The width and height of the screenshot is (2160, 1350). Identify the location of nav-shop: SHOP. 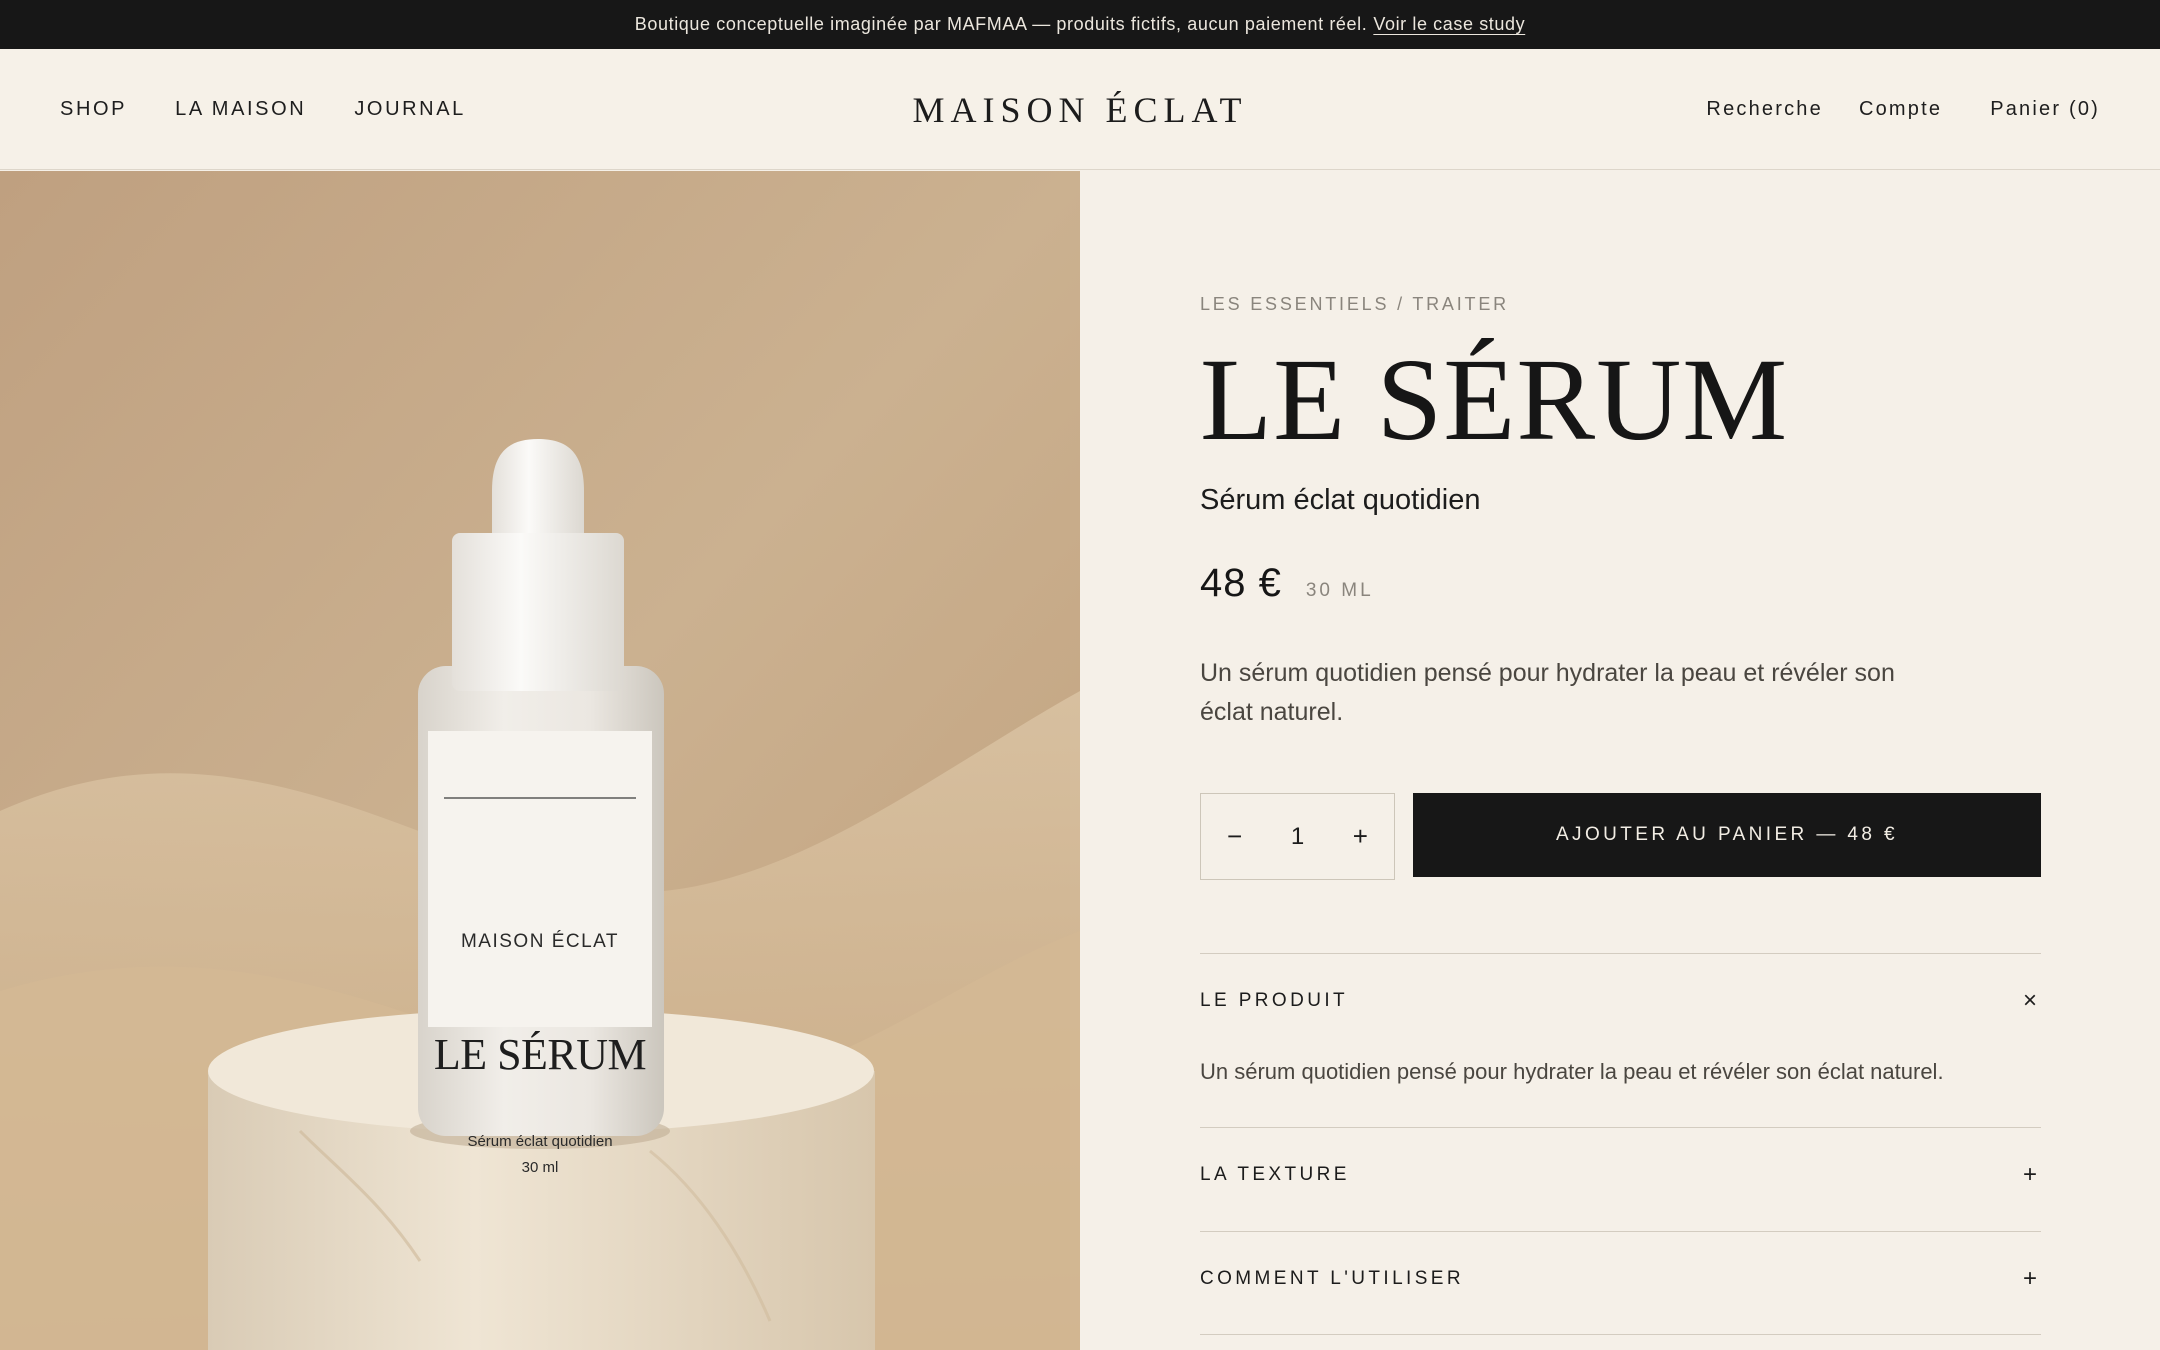
(93, 109).